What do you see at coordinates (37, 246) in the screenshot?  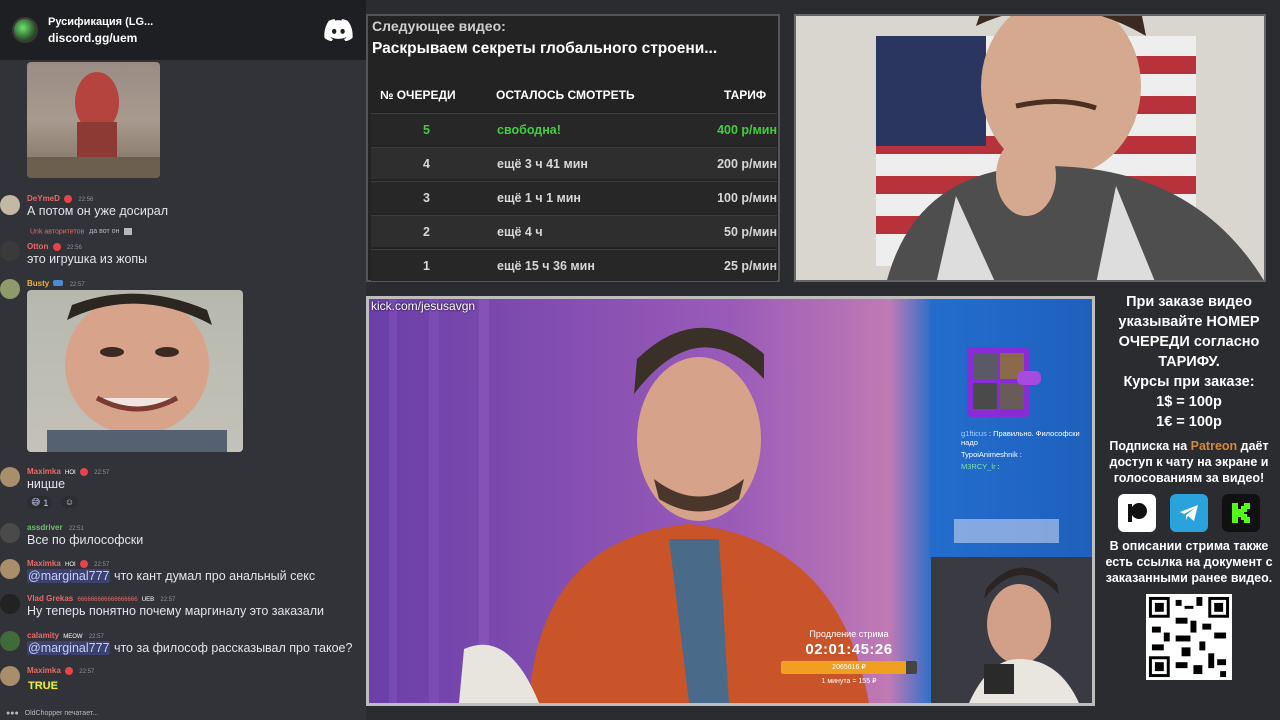 I see `username: Otton` at bounding box center [37, 246].